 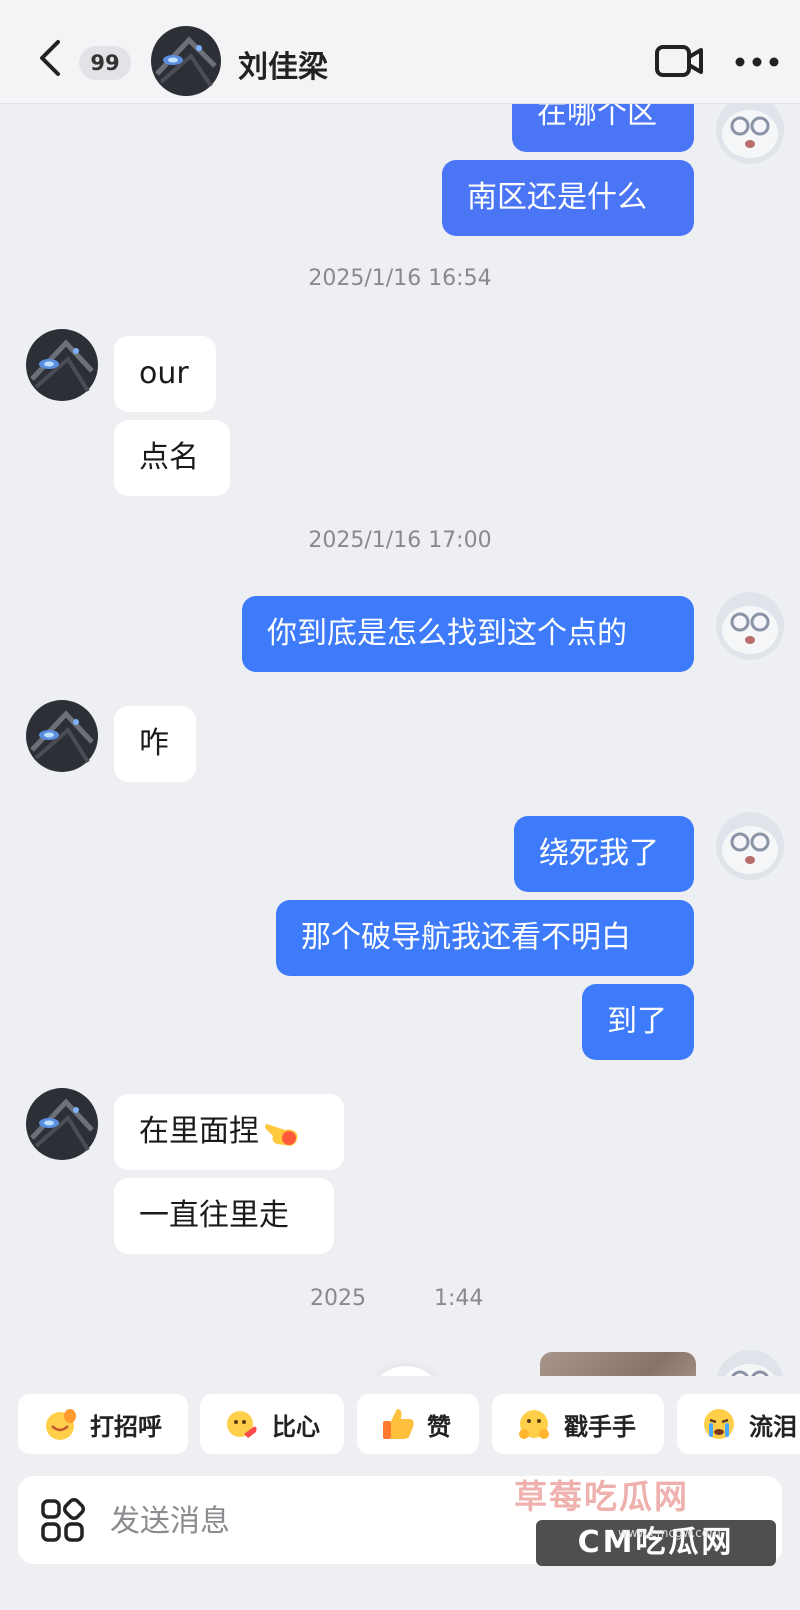 I want to click on message-text: 在里面捏, so click(x=199, y=1131).